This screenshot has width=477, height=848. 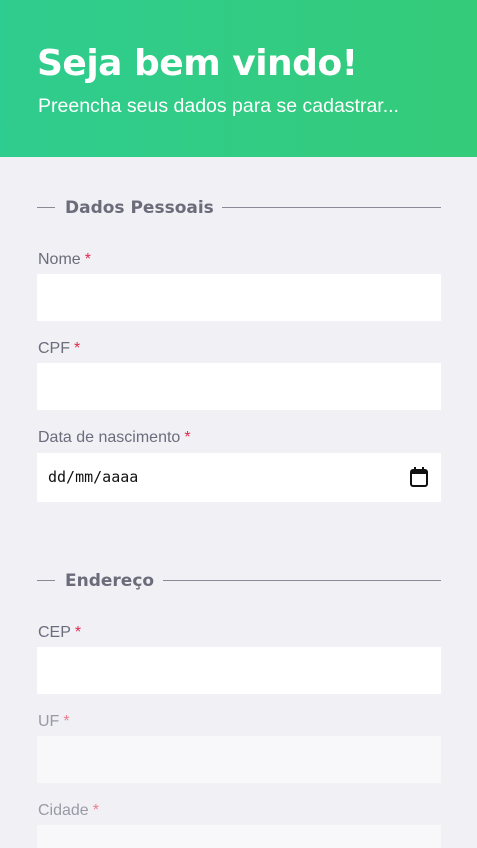 I want to click on fieldset-legend-personal: Dados Pessoais, so click(x=239, y=208).